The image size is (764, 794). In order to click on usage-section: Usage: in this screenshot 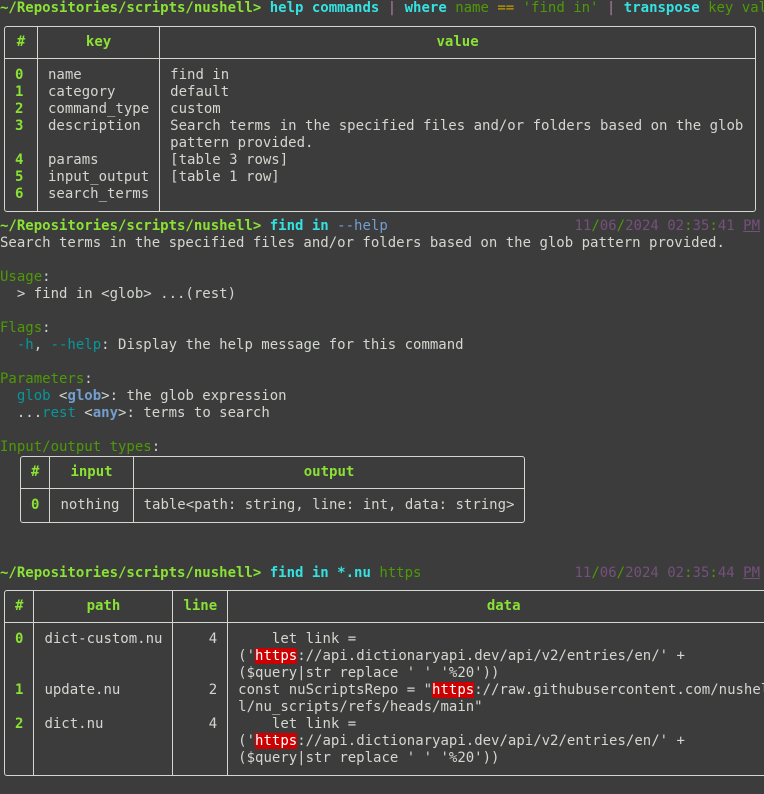, I will do `click(25, 277)`.